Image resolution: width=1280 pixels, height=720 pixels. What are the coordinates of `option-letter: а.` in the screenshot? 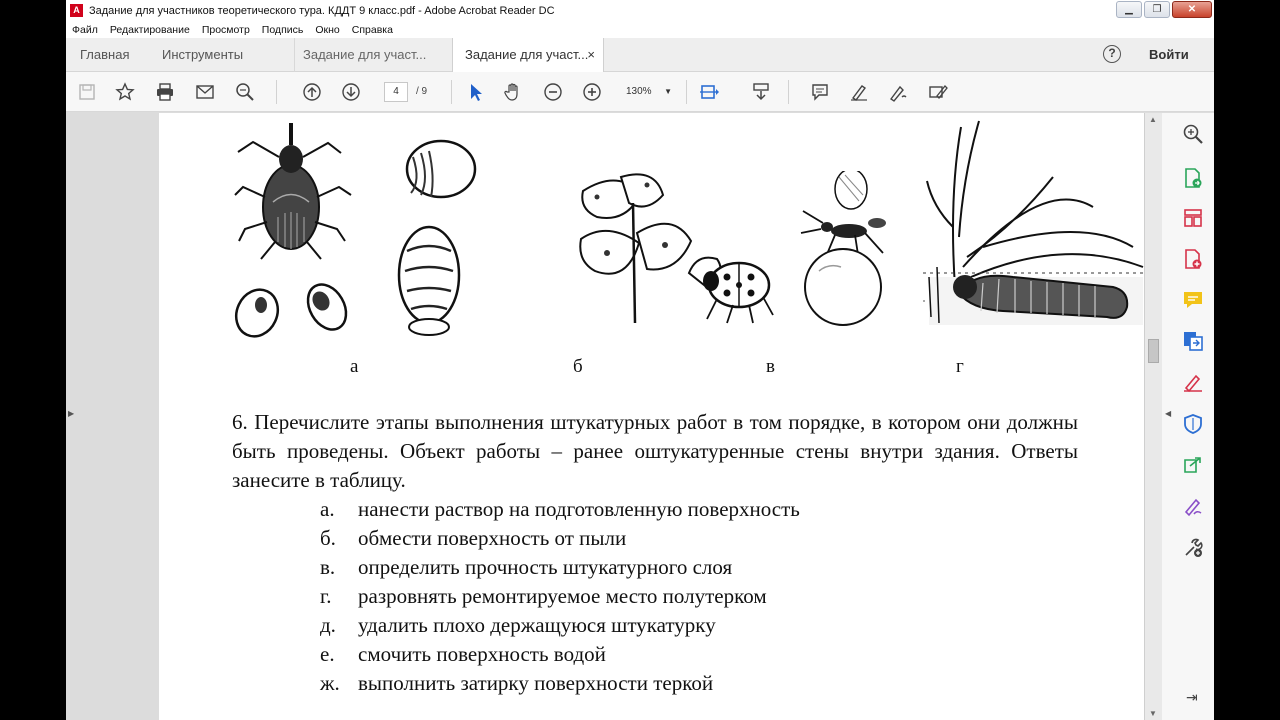 It's located at (327, 509).